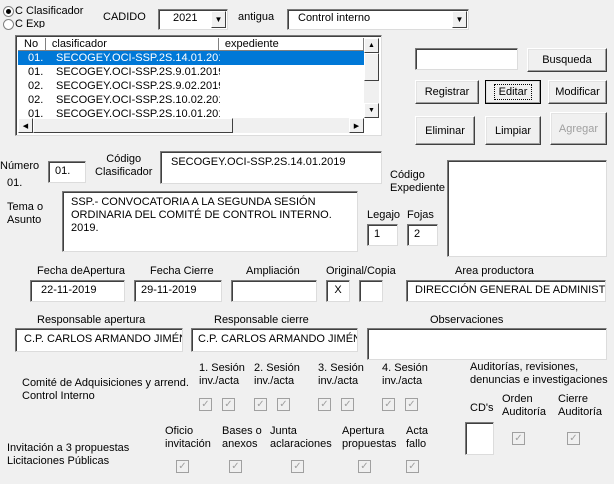 The image size is (614, 484). Describe the element at coordinates (185, 18) in the screenshot. I see `year-value: 2021` at that location.